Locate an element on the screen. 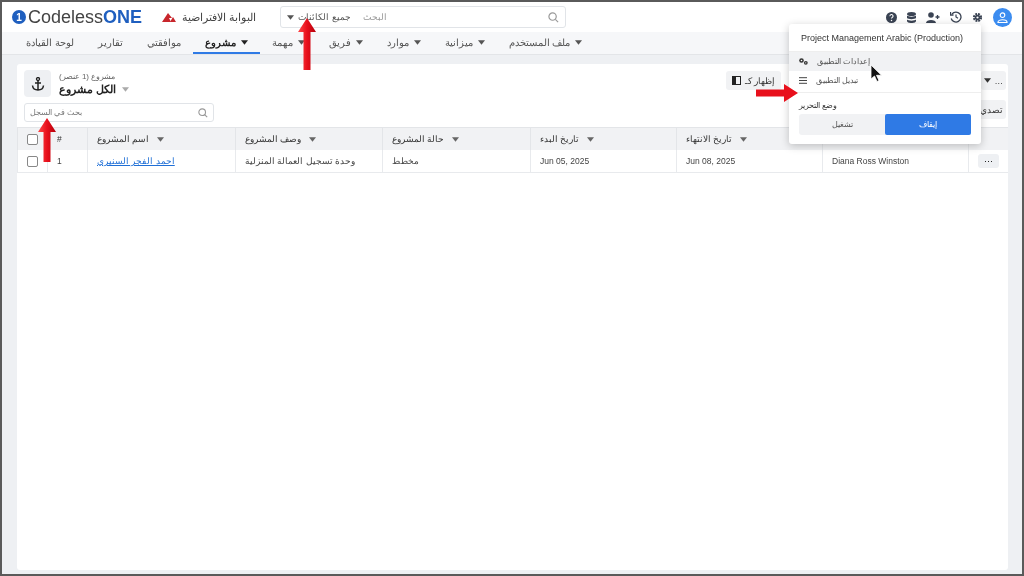 Image resolution: width=1024 pixels, height=576 pixels. table-cell: 1 is located at coordinates (59, 161).